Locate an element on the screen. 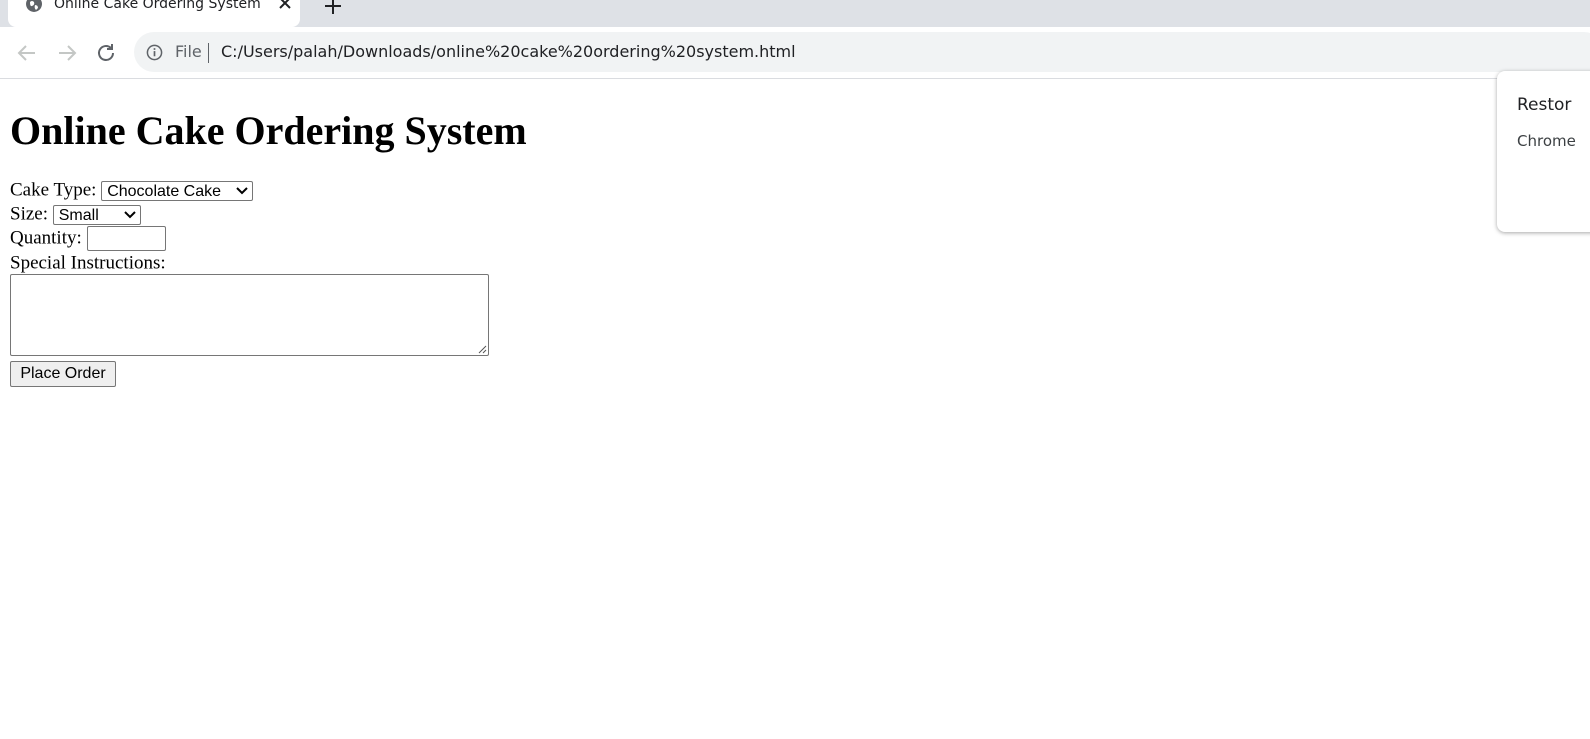 The image size is (1590, 739). close-icon is located at coordinates (285, 5).